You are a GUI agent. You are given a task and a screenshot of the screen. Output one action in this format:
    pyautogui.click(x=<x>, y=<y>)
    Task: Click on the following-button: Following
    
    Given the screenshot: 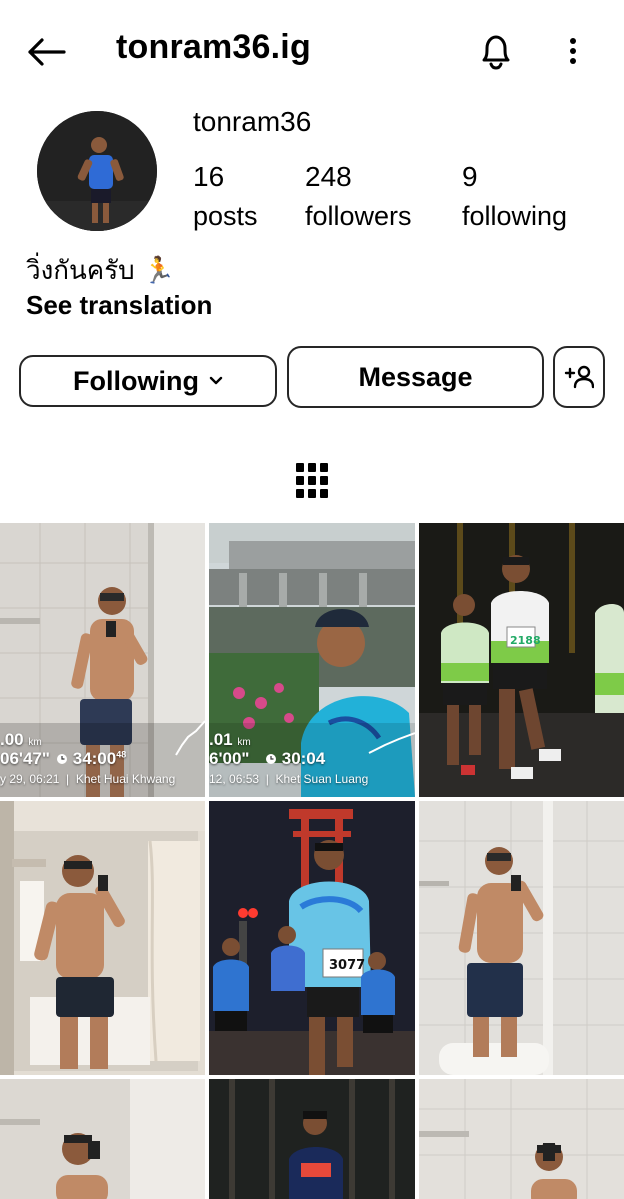 What is the action you would take?
    pyautogui.click(x=148, y=381)
    